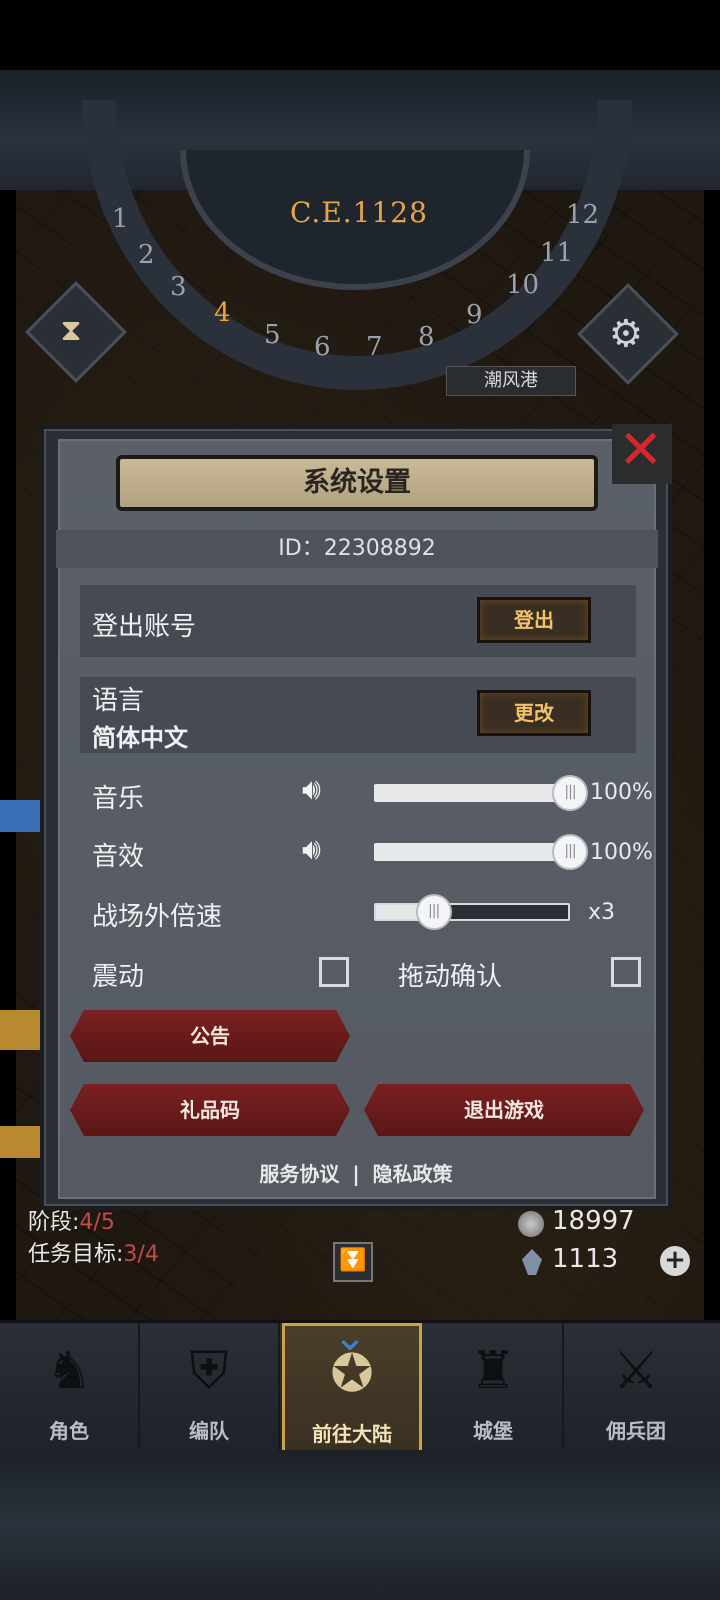 The width and height of the screenshot is (720, 1600). I want to click on ring-number: 12, so click(583, 215).